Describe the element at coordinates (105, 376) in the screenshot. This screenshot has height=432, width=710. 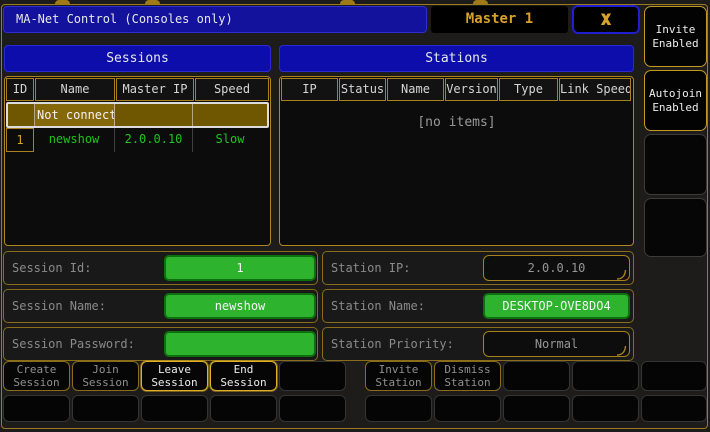
I see `join-session-button: Join Session` at that location.